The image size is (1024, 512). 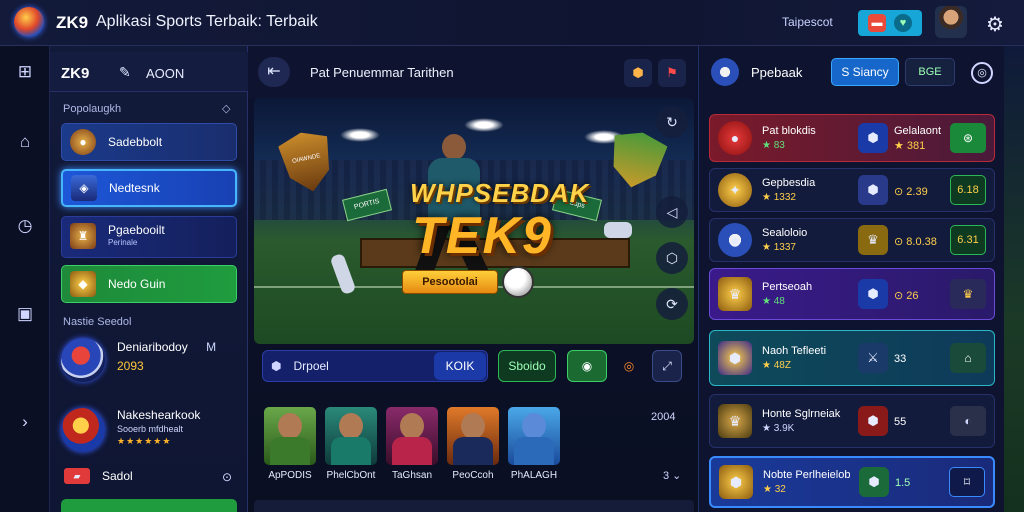 I want to click on player-shirt, so click(x=534, y=451).